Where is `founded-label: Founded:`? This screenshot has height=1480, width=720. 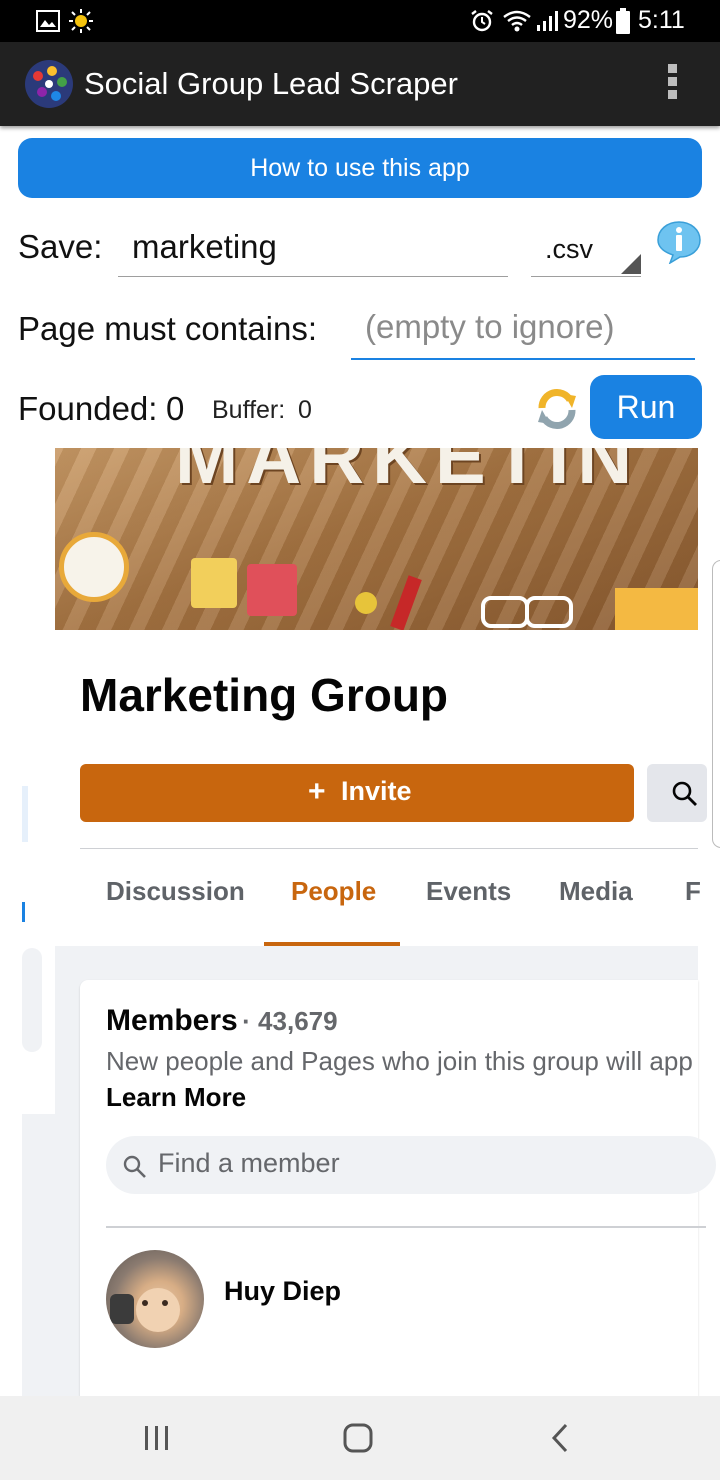 founded-label: Founded: is located at coordinates (88, 408).